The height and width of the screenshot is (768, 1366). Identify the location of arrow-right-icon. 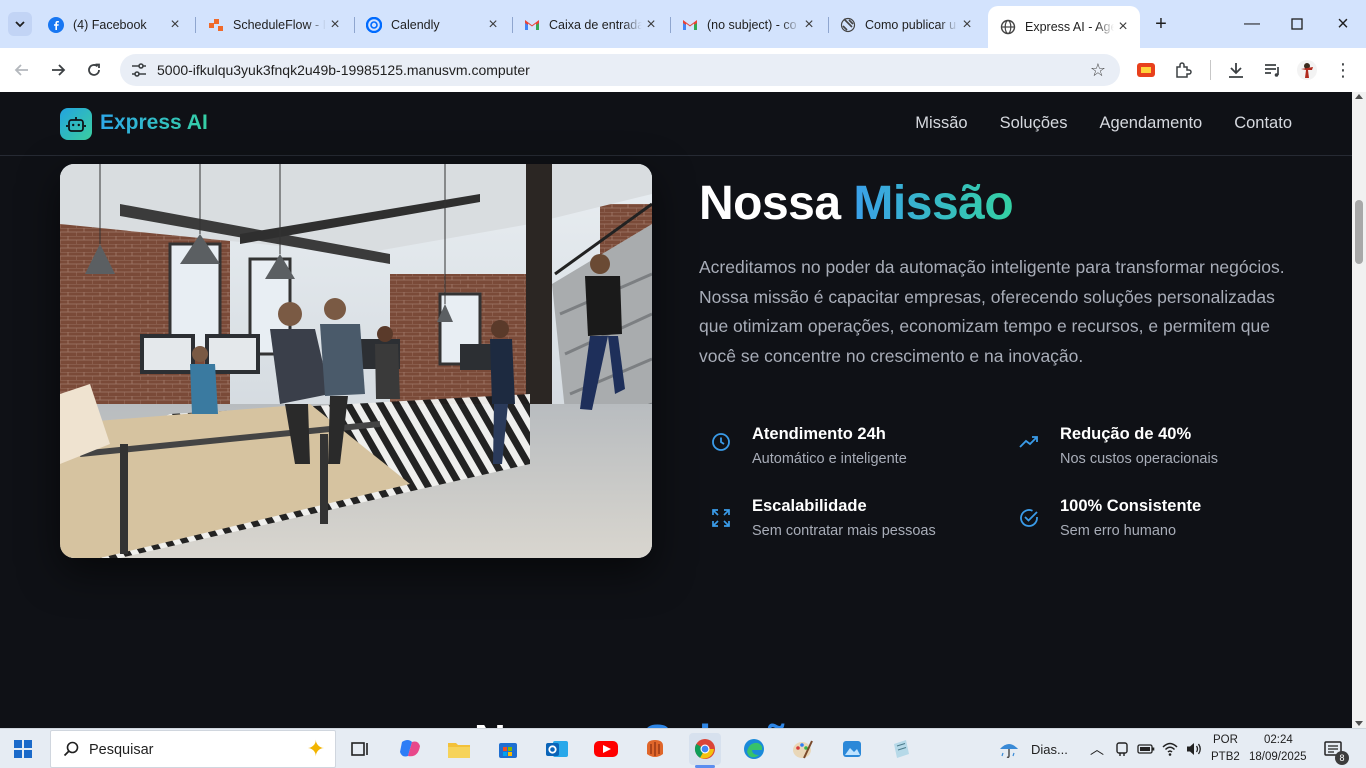
(59, 70).